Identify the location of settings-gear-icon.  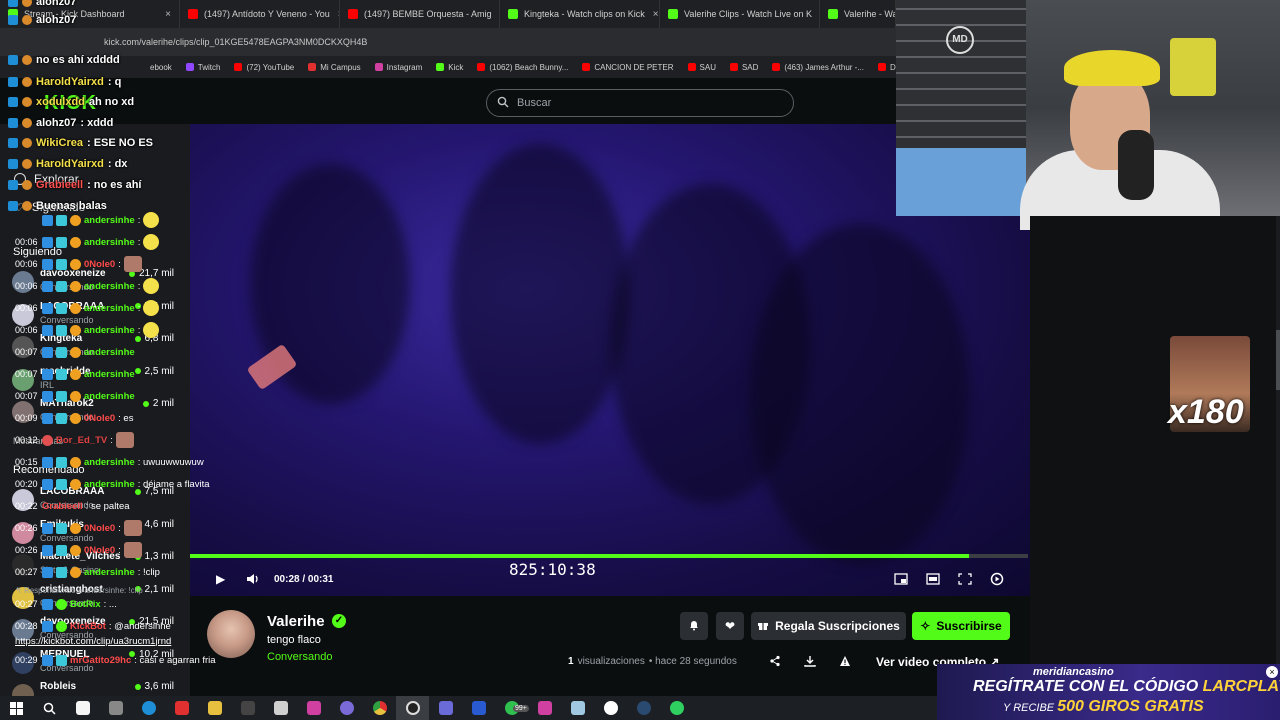
(997, 580).